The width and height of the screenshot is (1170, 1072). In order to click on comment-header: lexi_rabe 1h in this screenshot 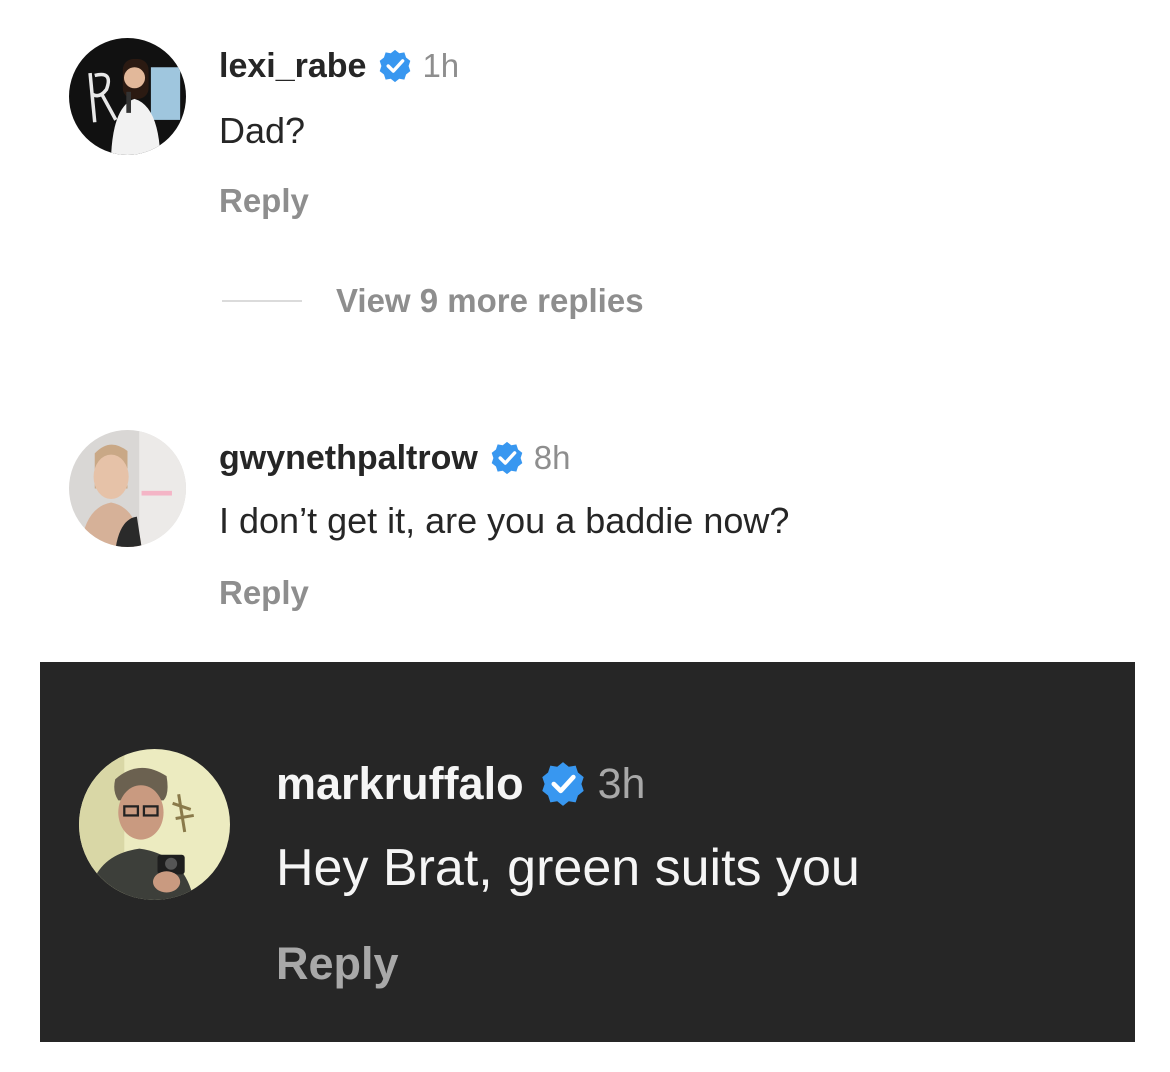, I will do `click(339, 66)`.